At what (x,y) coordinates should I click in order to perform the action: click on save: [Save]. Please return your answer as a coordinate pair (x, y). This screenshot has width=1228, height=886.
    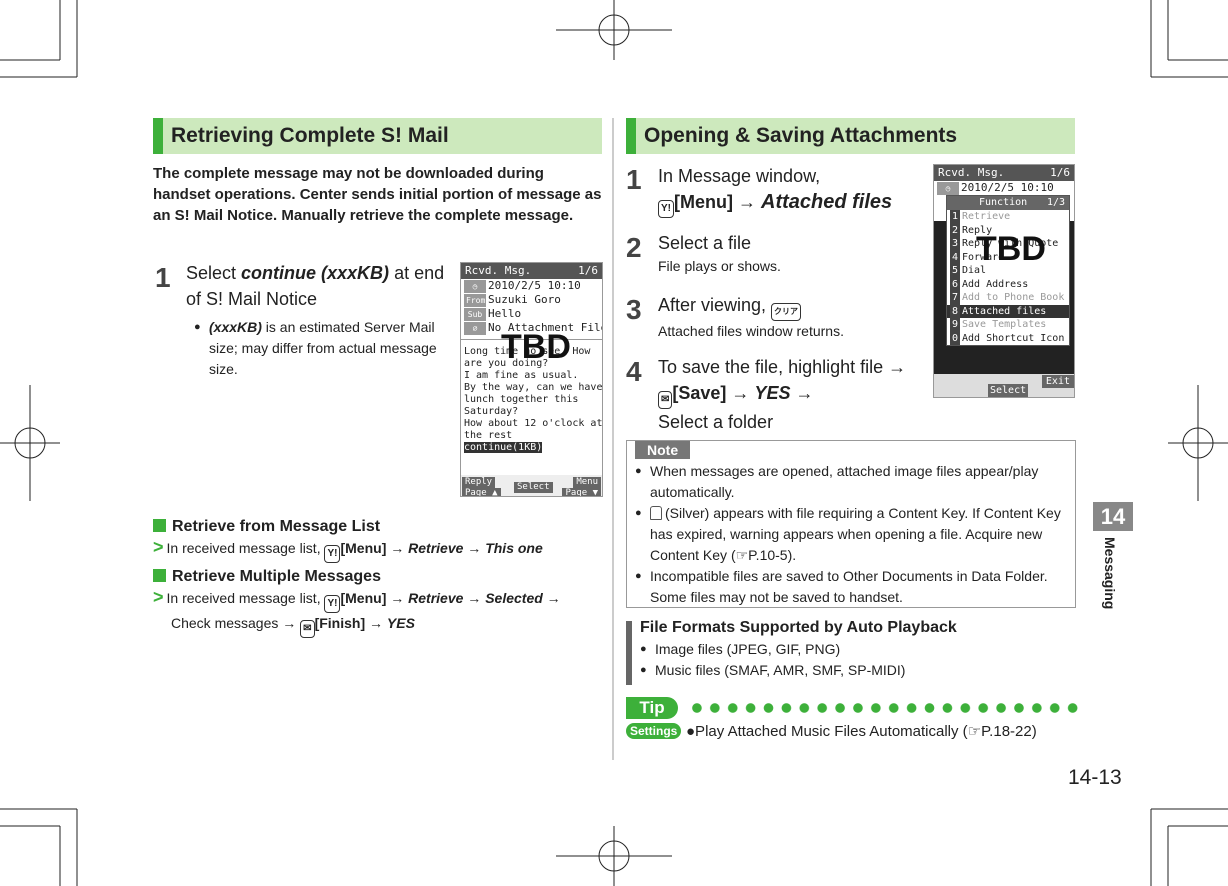
    Looking at the image, I should click on (699, 393).